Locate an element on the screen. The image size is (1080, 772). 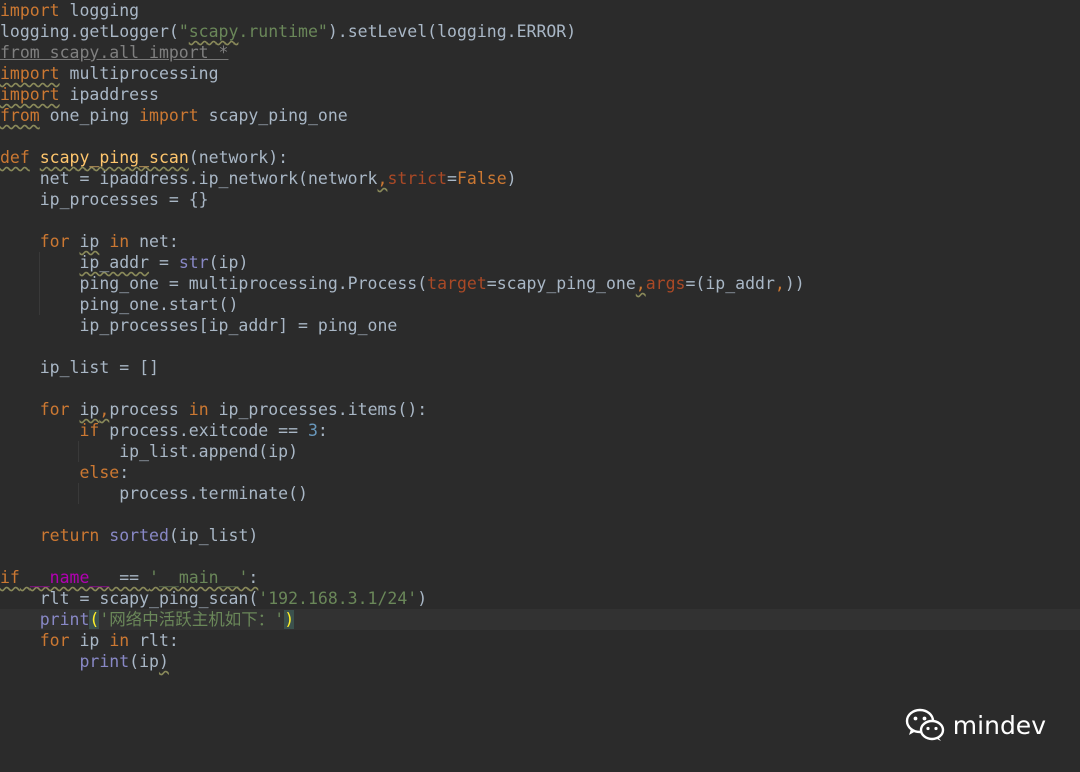
code-token: net = ipaddress.ip_network(network is located at coordinates (189, 178).